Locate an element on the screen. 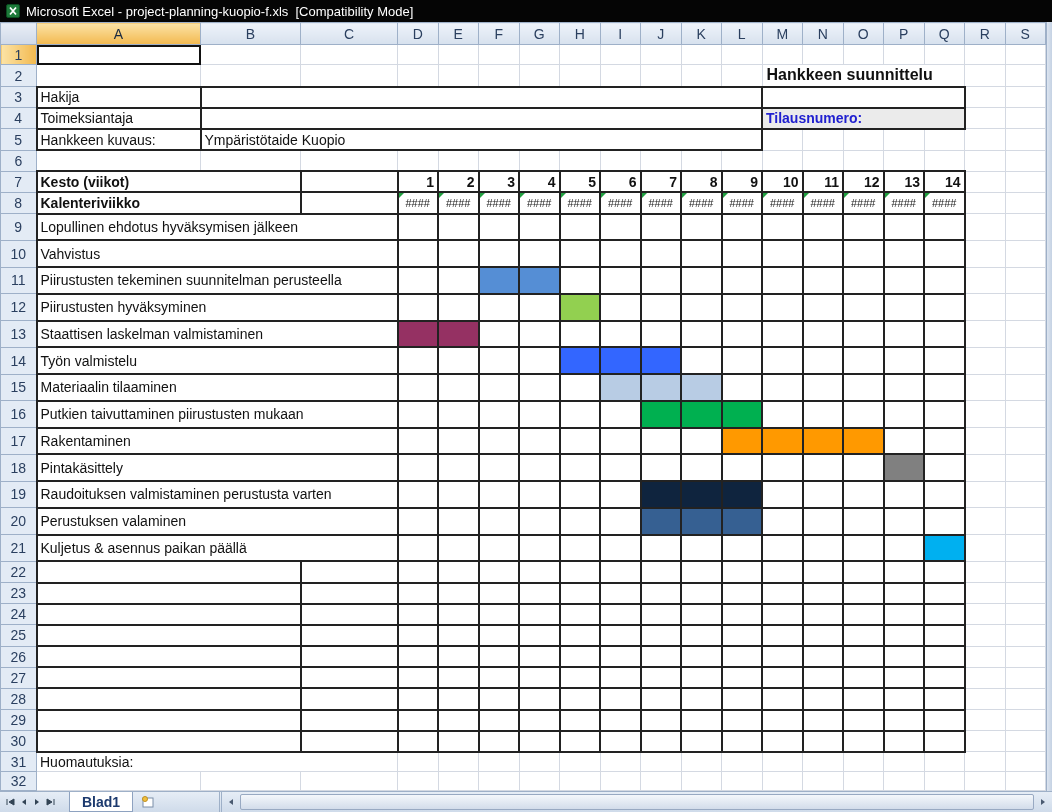 The width and height of the screenshot is (1052, 812). task-name: Vahvistus is located at coordinates (217, 254).